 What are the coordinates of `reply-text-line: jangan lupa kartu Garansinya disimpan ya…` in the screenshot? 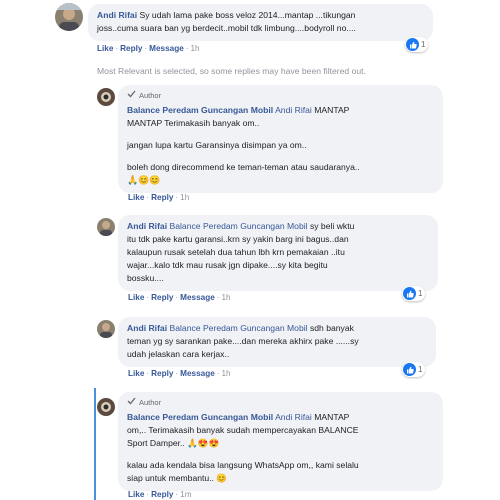 It's located at (217, 145).